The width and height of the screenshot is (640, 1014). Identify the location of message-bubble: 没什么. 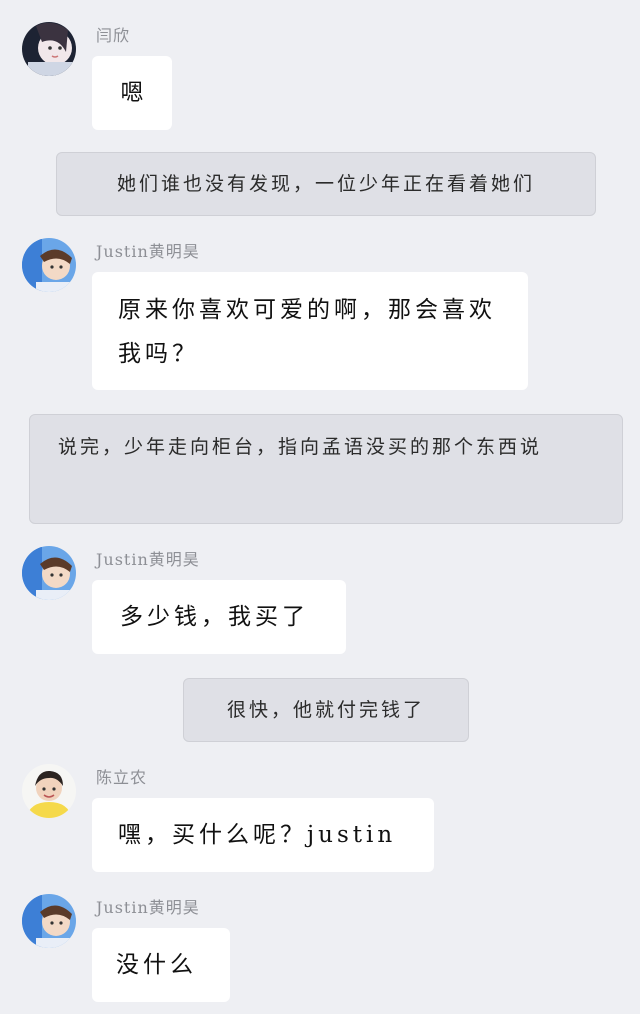
(161, 965).